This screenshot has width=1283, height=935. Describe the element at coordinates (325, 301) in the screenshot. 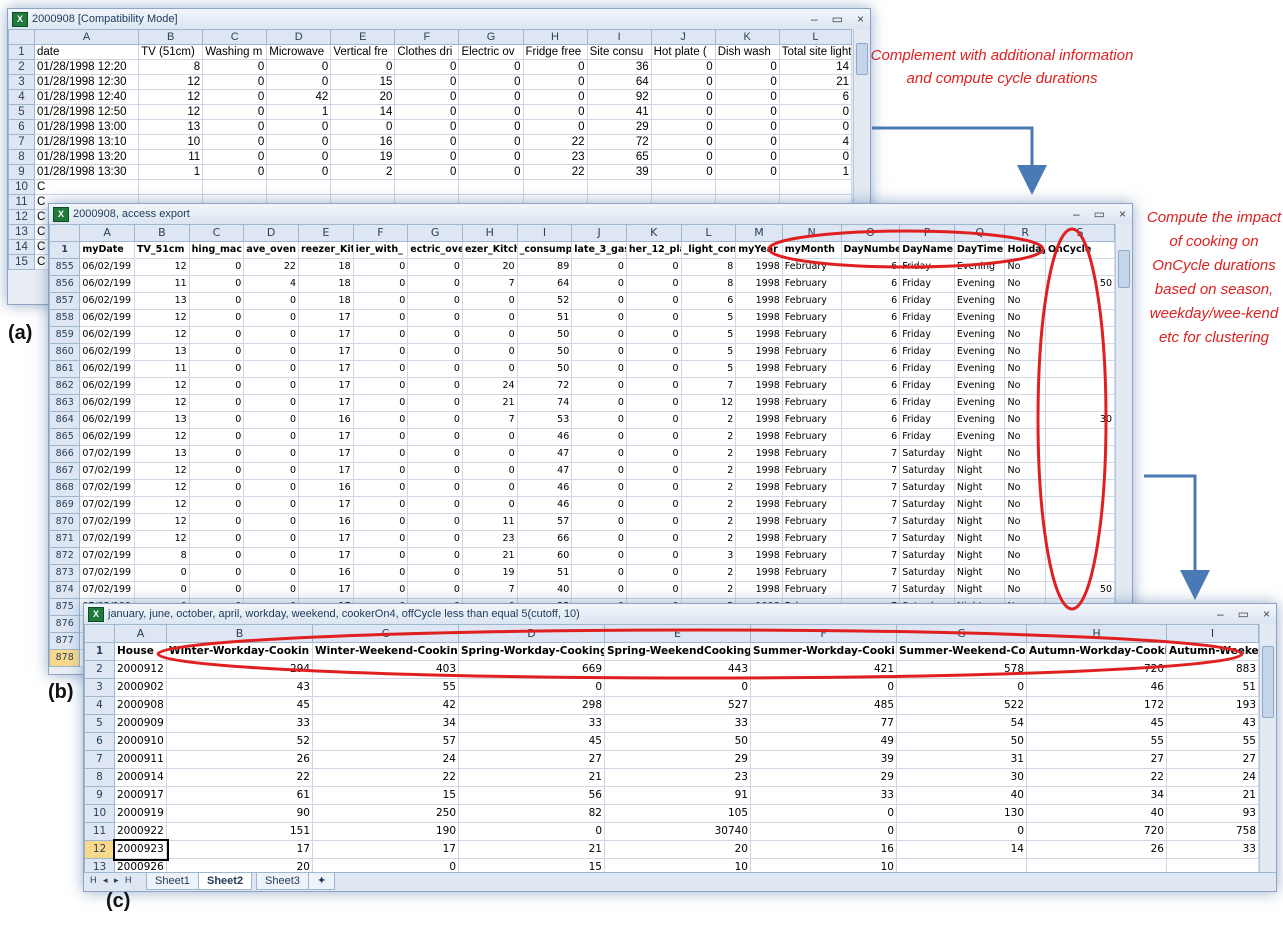

I see `data-cell: 18` at that location.